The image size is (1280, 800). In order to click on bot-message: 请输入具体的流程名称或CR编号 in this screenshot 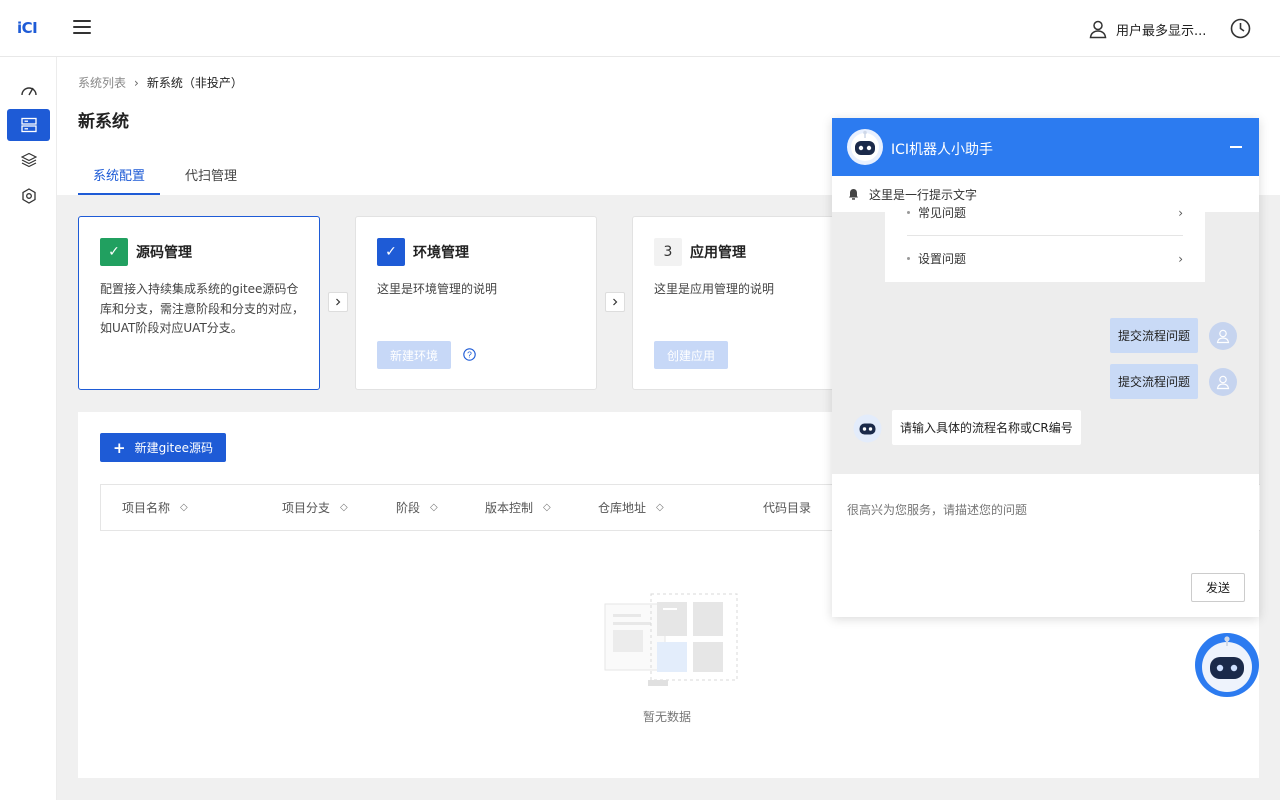, I will do `click(986, 427)`.